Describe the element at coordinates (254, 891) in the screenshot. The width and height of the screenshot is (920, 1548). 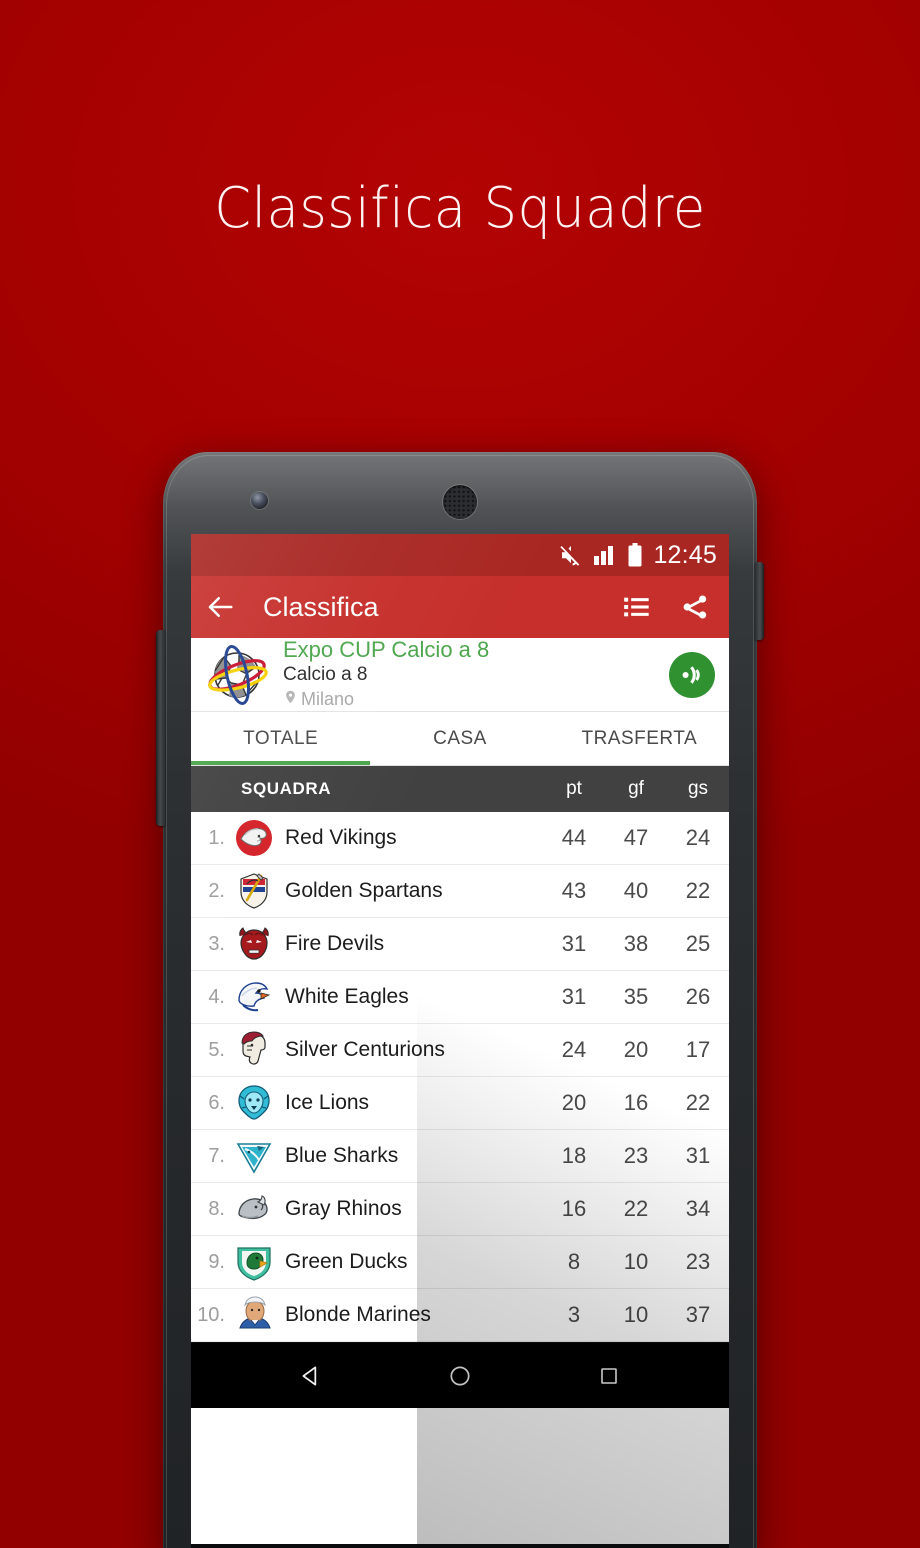
I see `spartan-sword-logo` at that location.